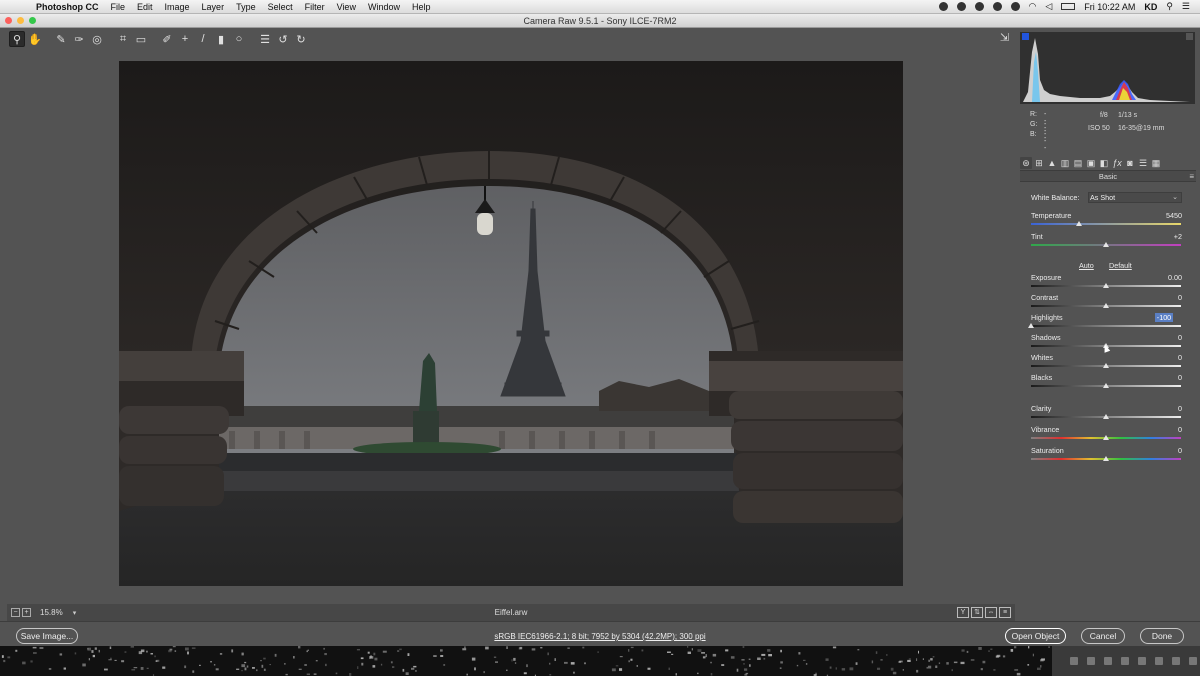 The width and height of the screenshot is (1200, 676). I want to click on tab-camera-calibration-icon: ◙, so click(1130, 163).